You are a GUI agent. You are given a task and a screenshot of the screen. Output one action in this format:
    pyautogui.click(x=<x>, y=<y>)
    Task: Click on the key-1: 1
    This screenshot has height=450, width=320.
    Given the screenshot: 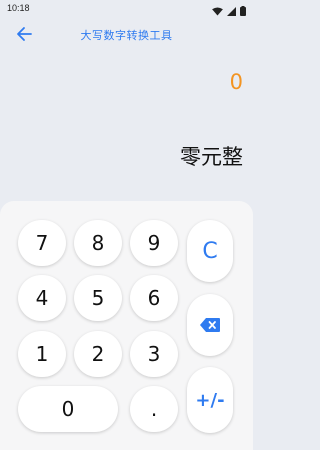 What is the action you would take?
    pyautogui.click(x=42, y=354)
    